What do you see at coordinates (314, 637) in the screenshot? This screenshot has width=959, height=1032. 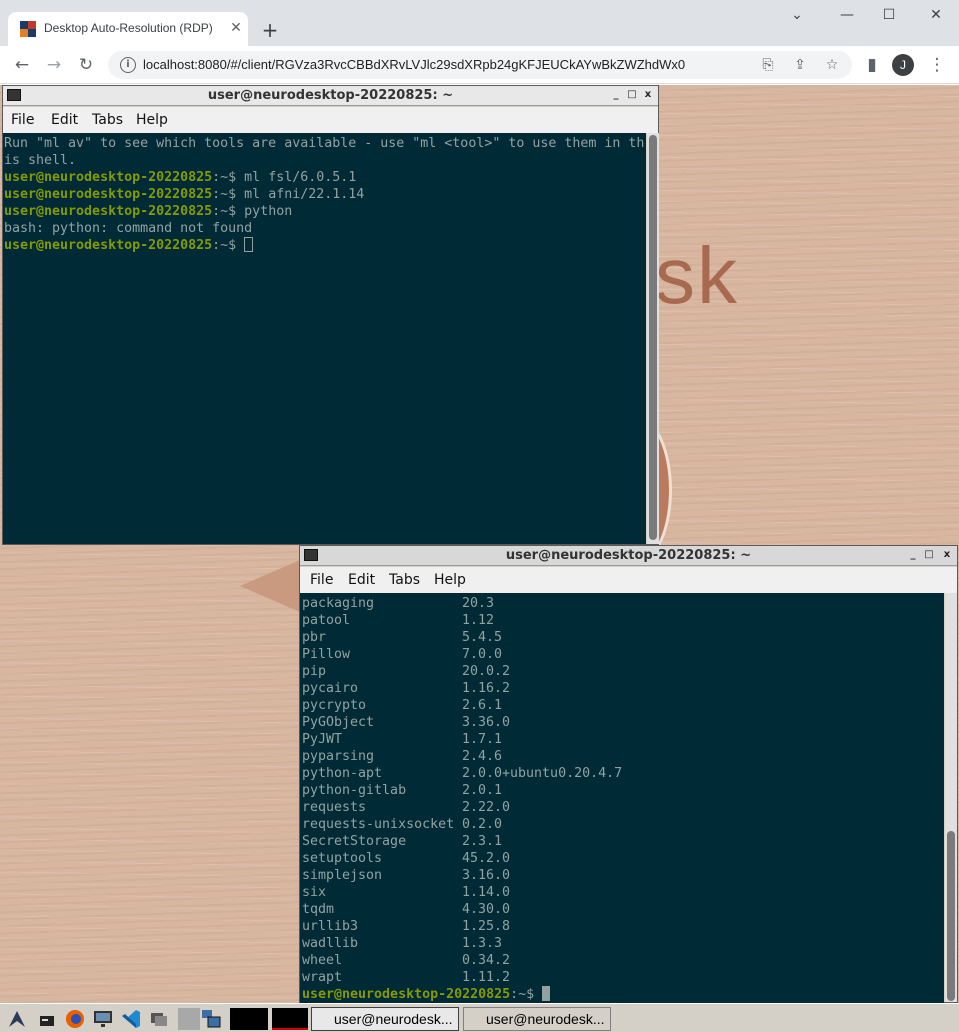 I see `package-name: pbr` at bounding box center [314, 637].